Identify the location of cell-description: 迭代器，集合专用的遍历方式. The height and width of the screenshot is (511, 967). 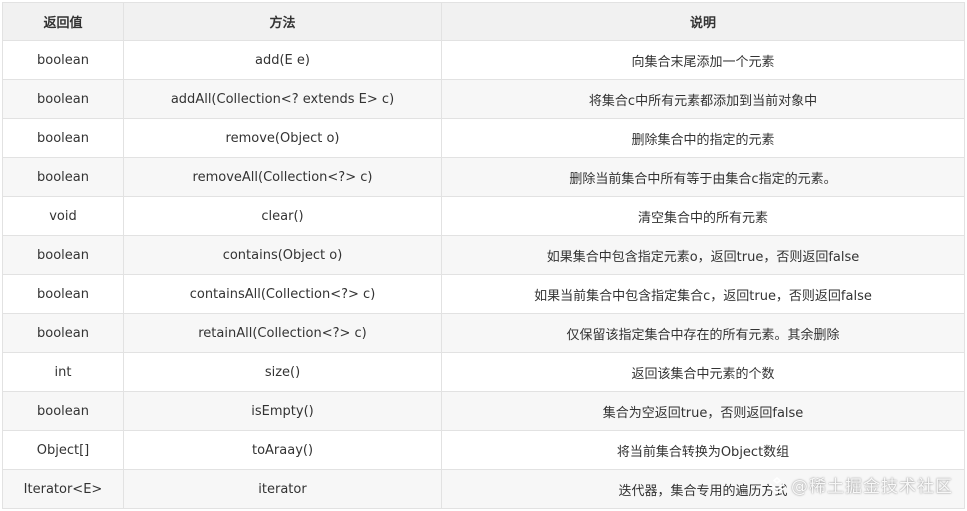
(703, 489).